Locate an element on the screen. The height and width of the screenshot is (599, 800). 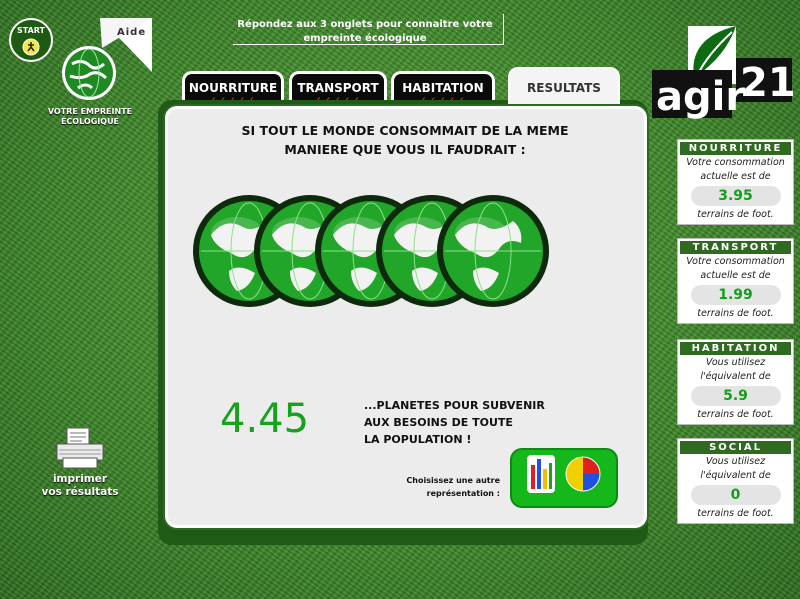
title-line: SI TOUT LE MONDE CONSOMMAIT DE LA MEME is located at coordinates (405, 130).